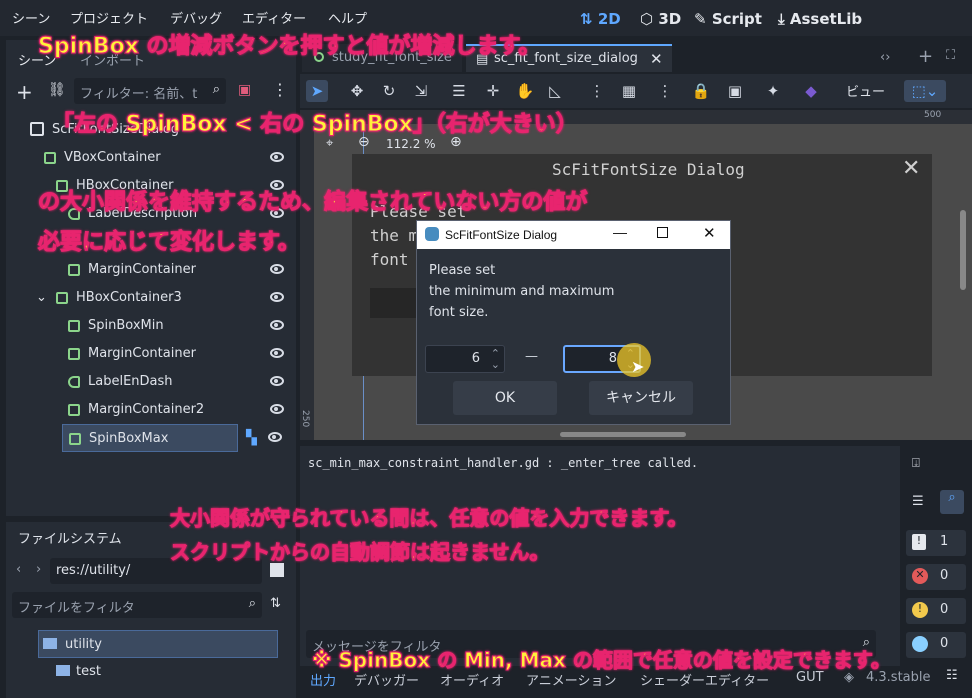 This screenshot has width=972, height=698. What do you see at coordinates (629, 91) in the screenshot?
I see `grid-snap-icon: ▦` at bounding box center [629, 91].